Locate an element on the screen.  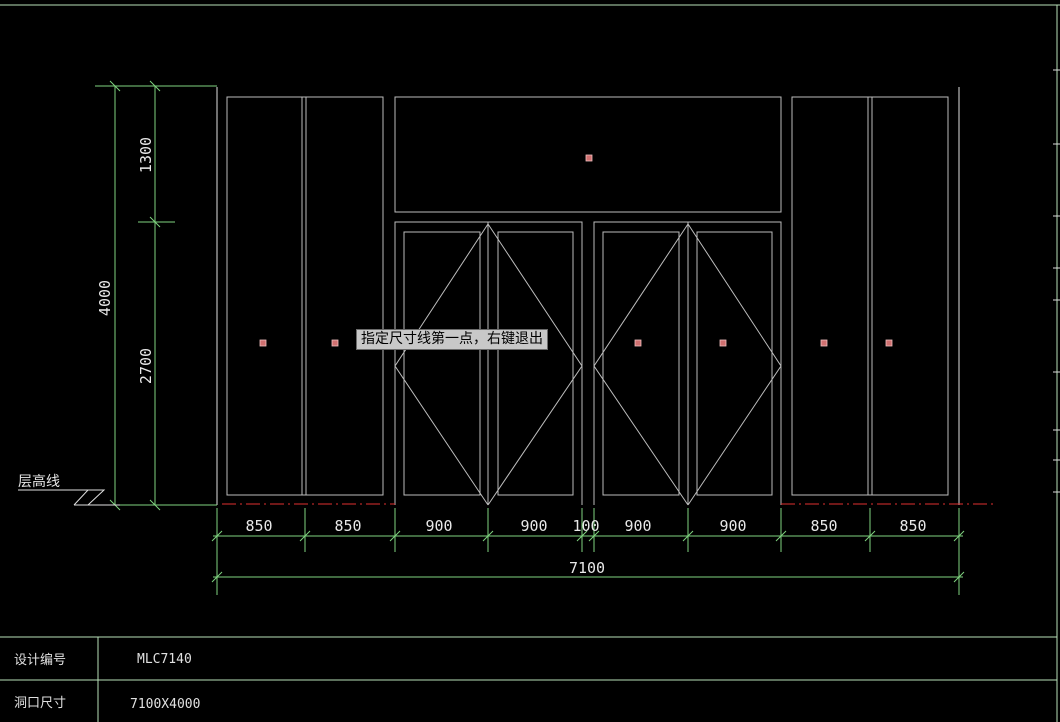
title-block-label-design-number: 设计编号 is located at coordinates (40, 660).